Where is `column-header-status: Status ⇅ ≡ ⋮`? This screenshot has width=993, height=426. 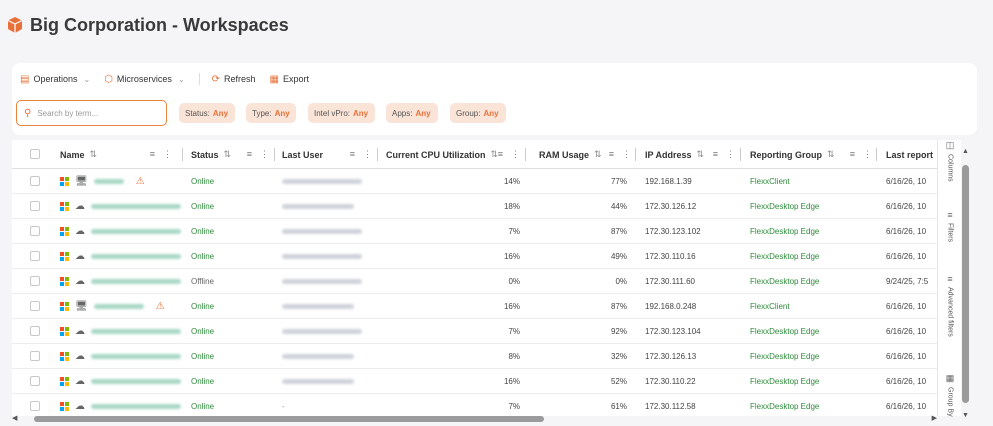 column-header-status: Status ⇅ ≡ ⋮ is located at coordinates (230, 154).